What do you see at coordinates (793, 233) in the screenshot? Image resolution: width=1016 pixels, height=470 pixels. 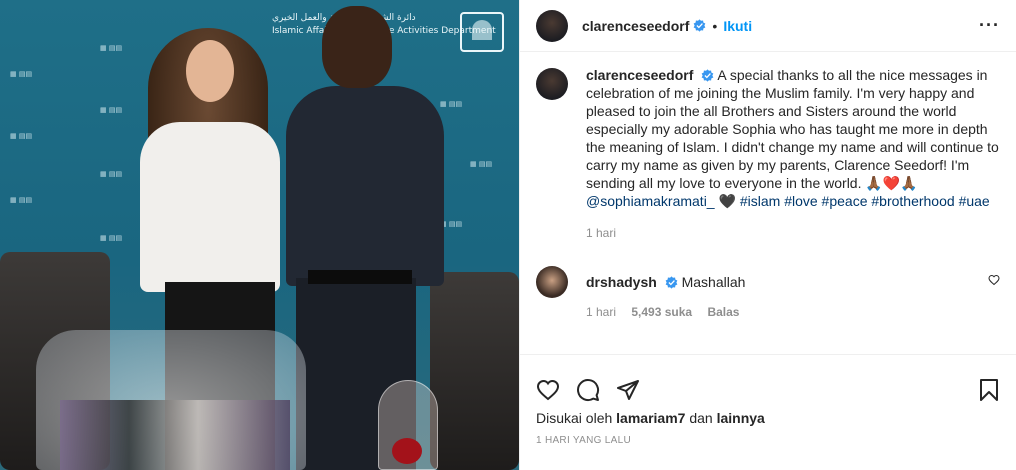 I see `caption-timestamp: 1 hari` at bounding box center [793, 233].